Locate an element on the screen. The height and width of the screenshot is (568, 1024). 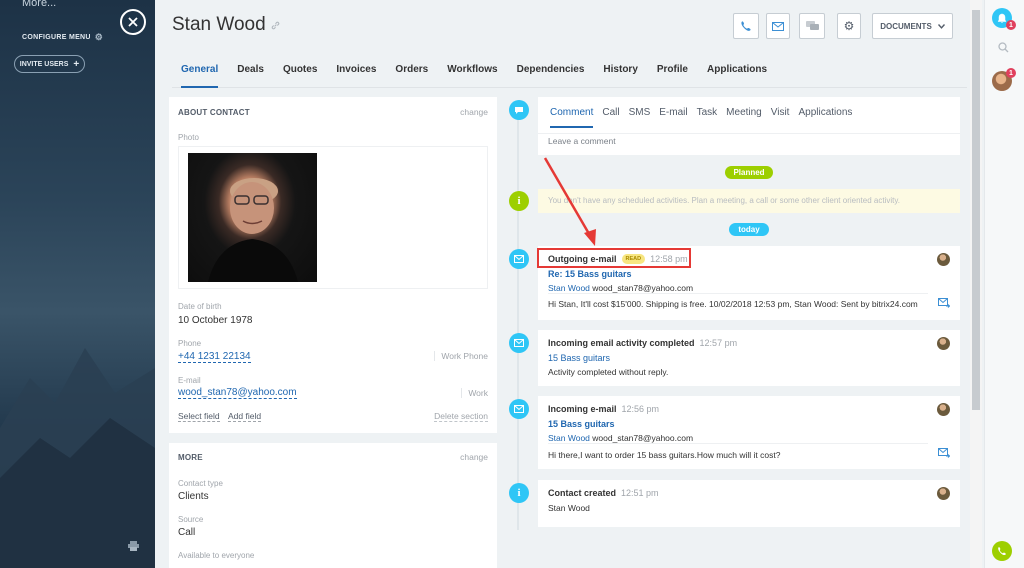
from-email: wood_stan78@yahoo.com is located at coordinates (643, 438).